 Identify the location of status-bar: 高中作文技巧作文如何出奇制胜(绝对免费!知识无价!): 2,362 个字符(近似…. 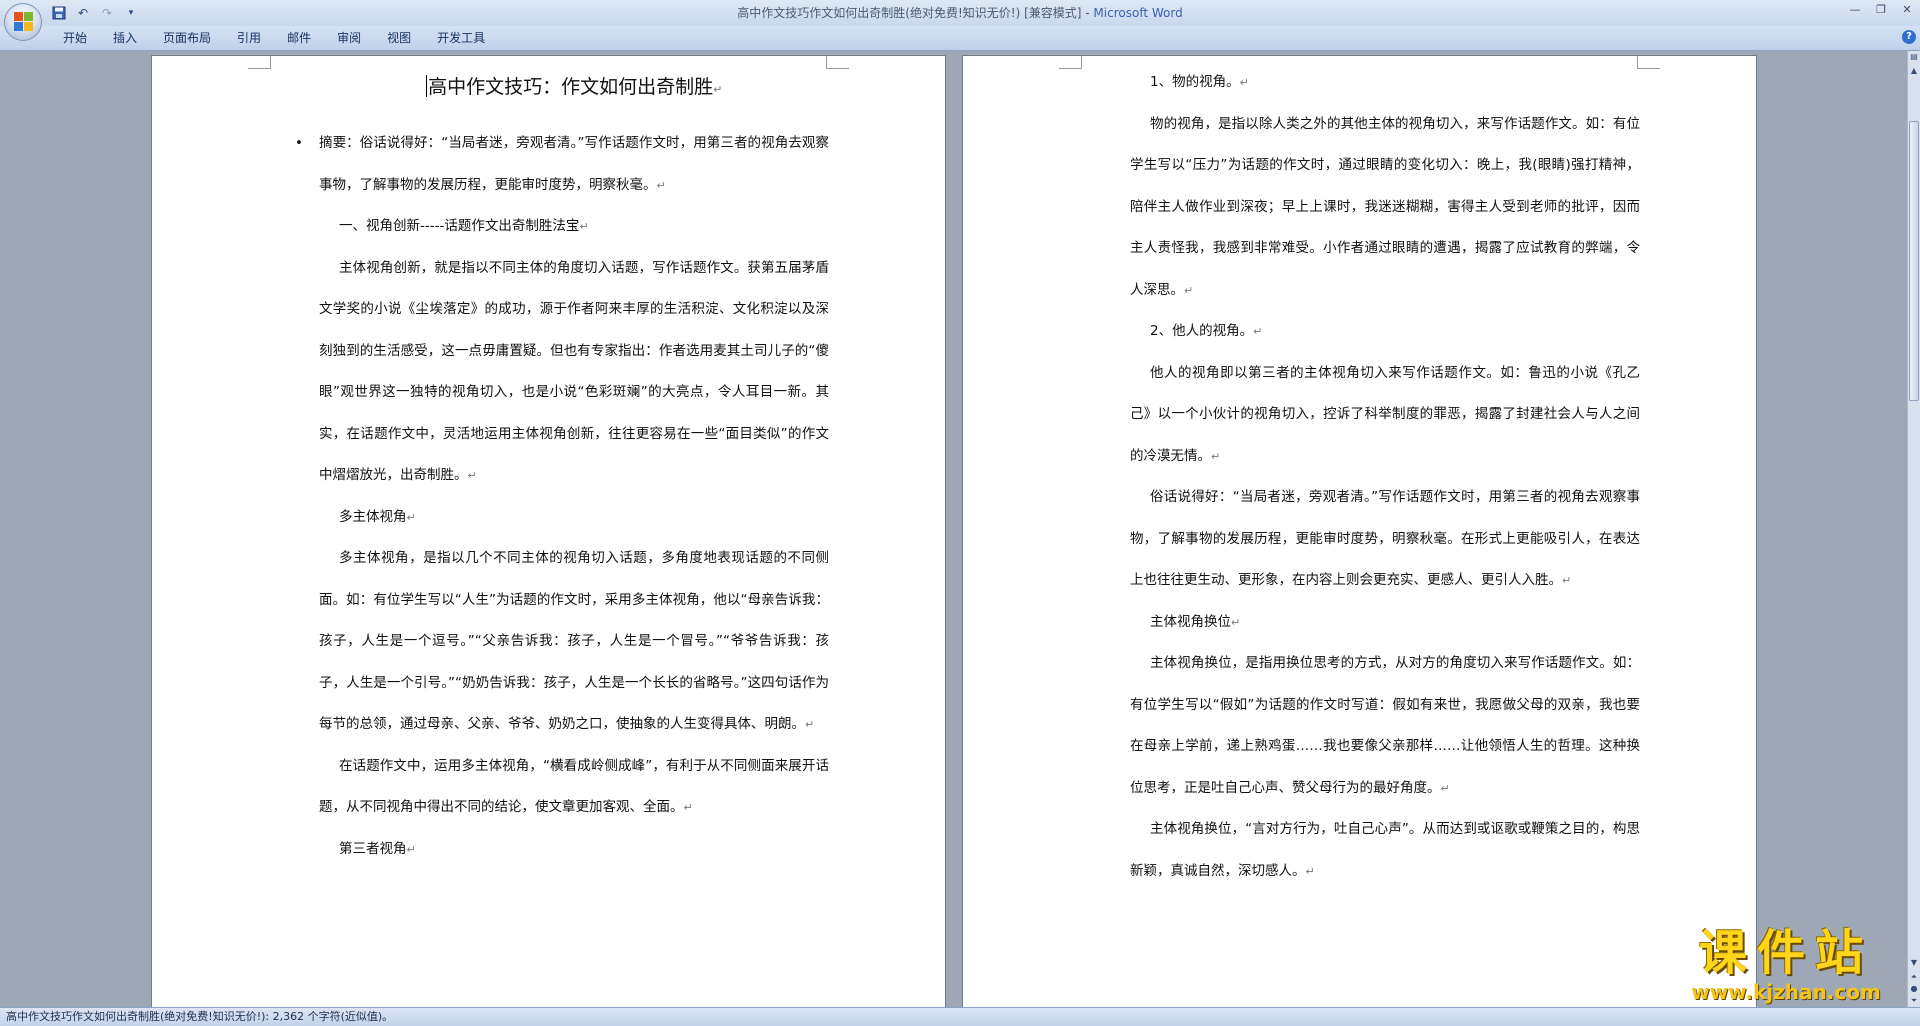
(960, 1016).